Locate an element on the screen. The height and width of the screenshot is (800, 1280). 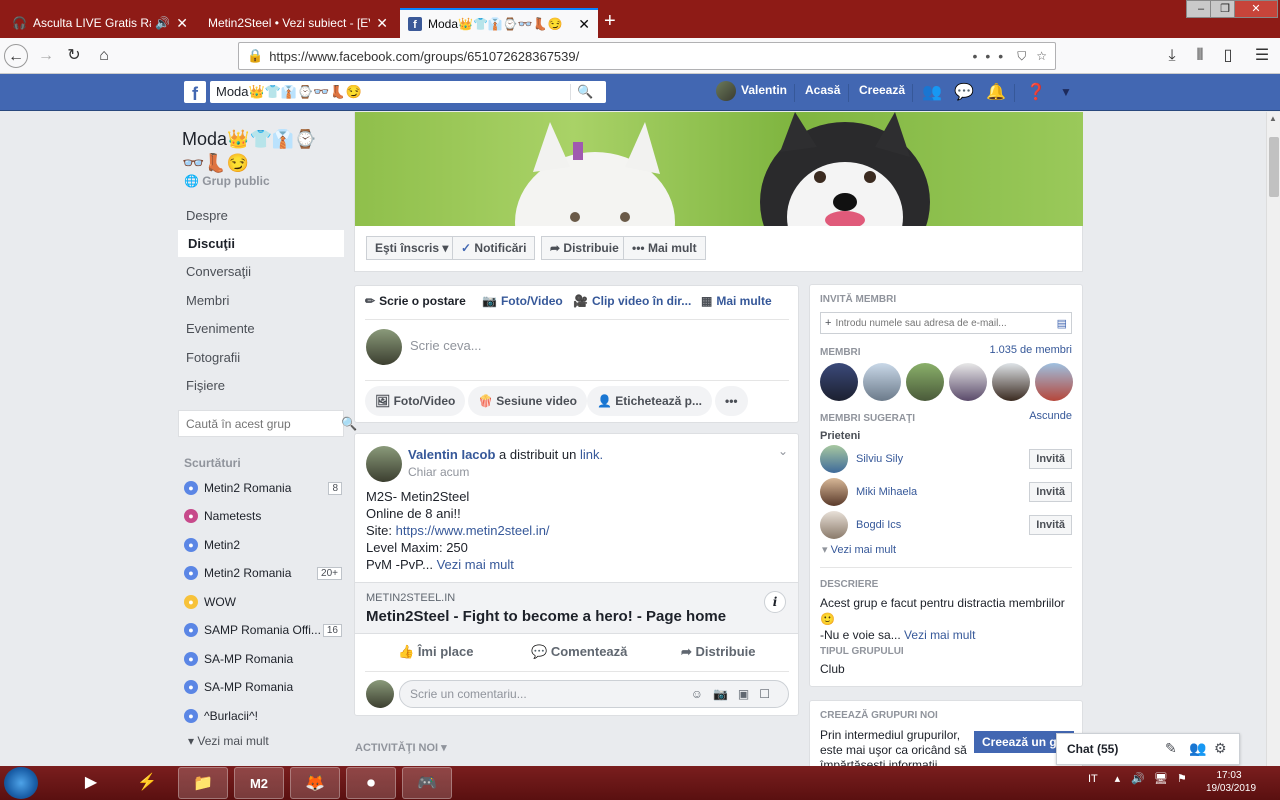
group-nav-discussion: Discuţii is located at coordinates (261, 243).